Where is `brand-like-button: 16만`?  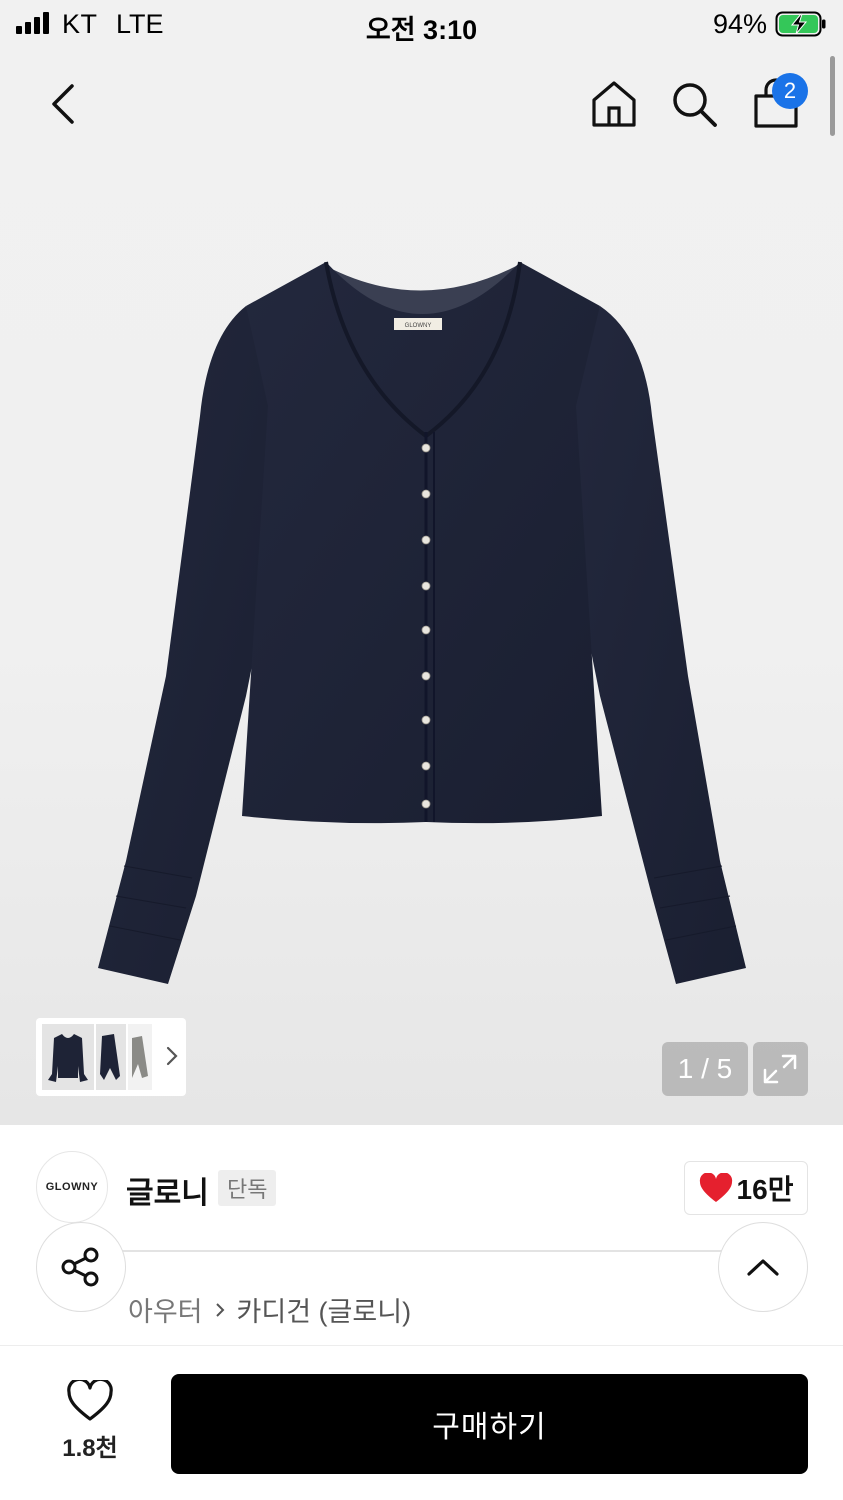
brand-like-button: 16만 is located at coordinates (746, 1188).